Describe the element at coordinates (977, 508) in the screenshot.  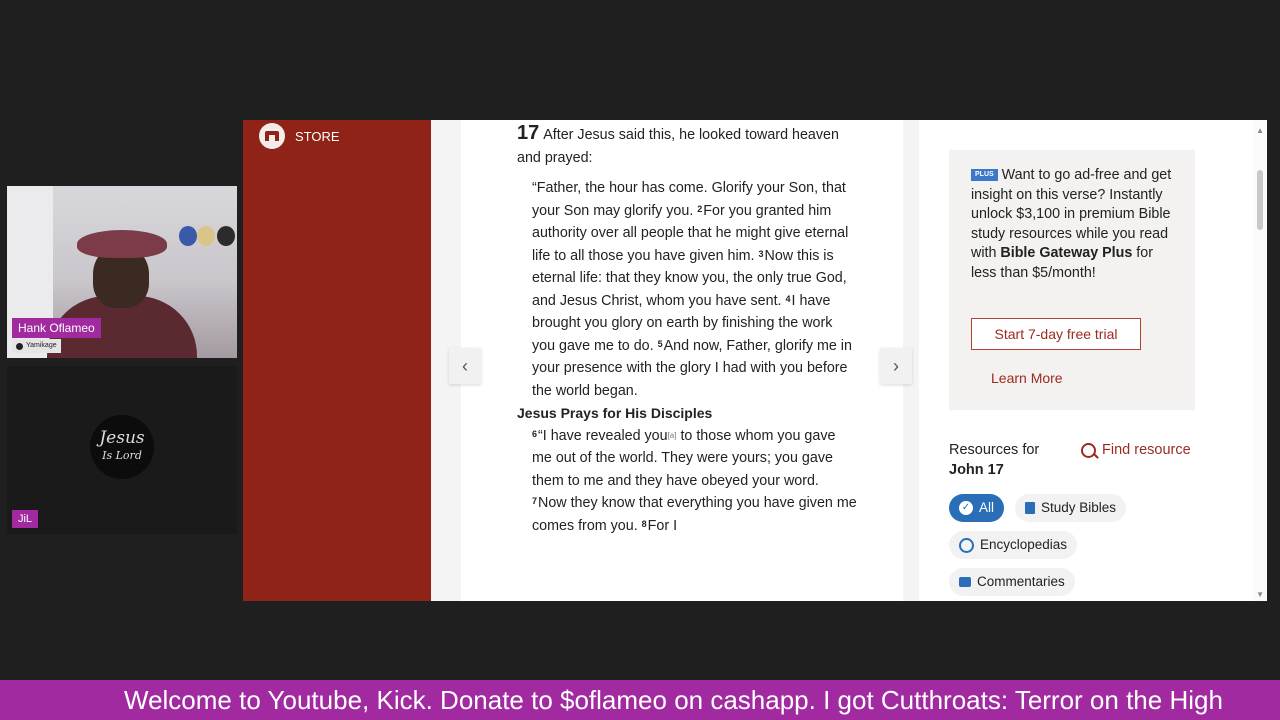
I see `filter-all-chip: ✓ All` at that location.